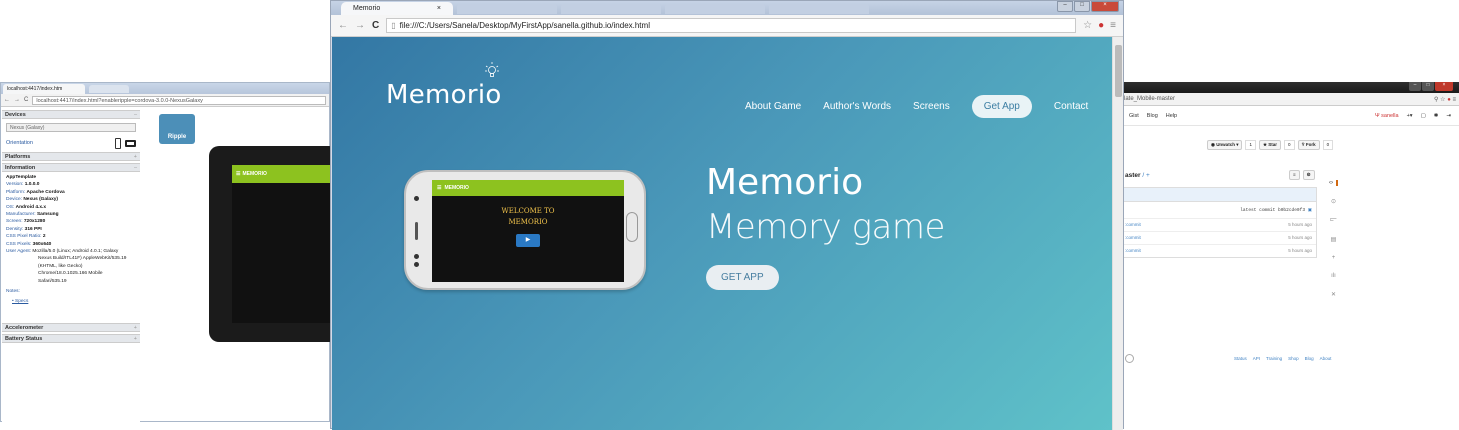 The width and height of the screenshot is (1459, 430). What do you see at coordinates (1117, 233) in the screenshot?
I see `vertical-scrollbar` at bounding box center [1117, 233].